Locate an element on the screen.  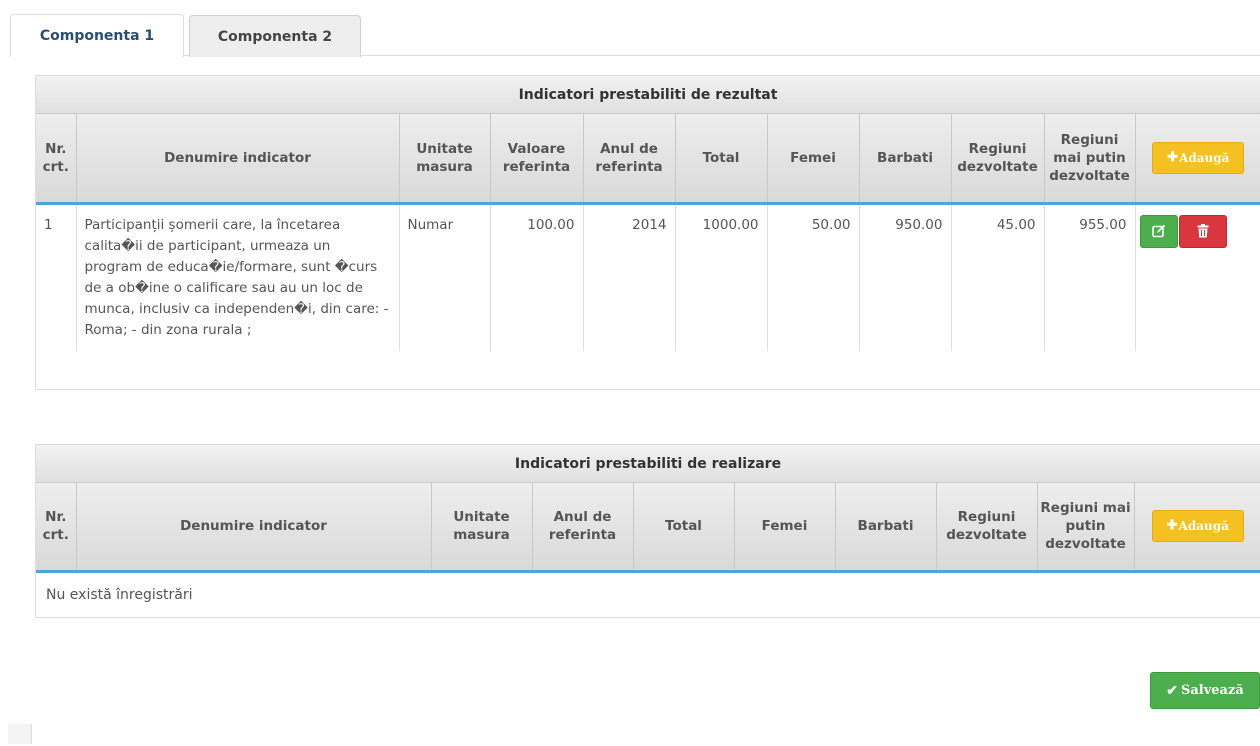
delete-button is located at coordinates (1202, 231).